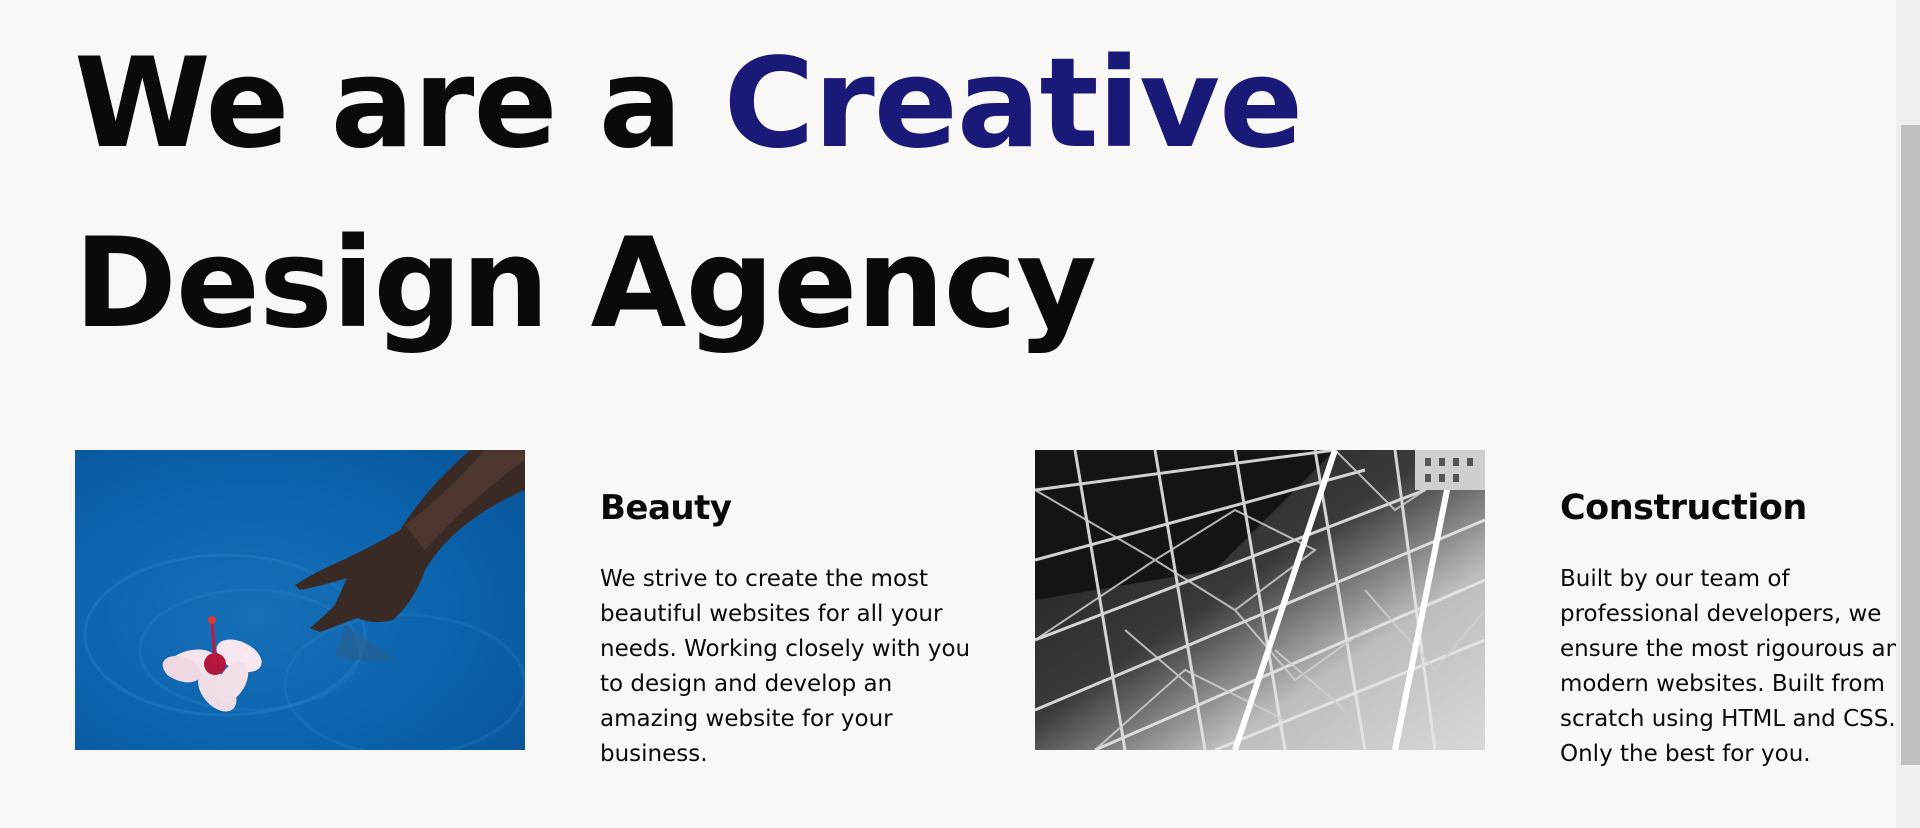  Describe the element at coordinates (378, 104) in the screenshot. I see `hero-prefix: We are a` at that location.